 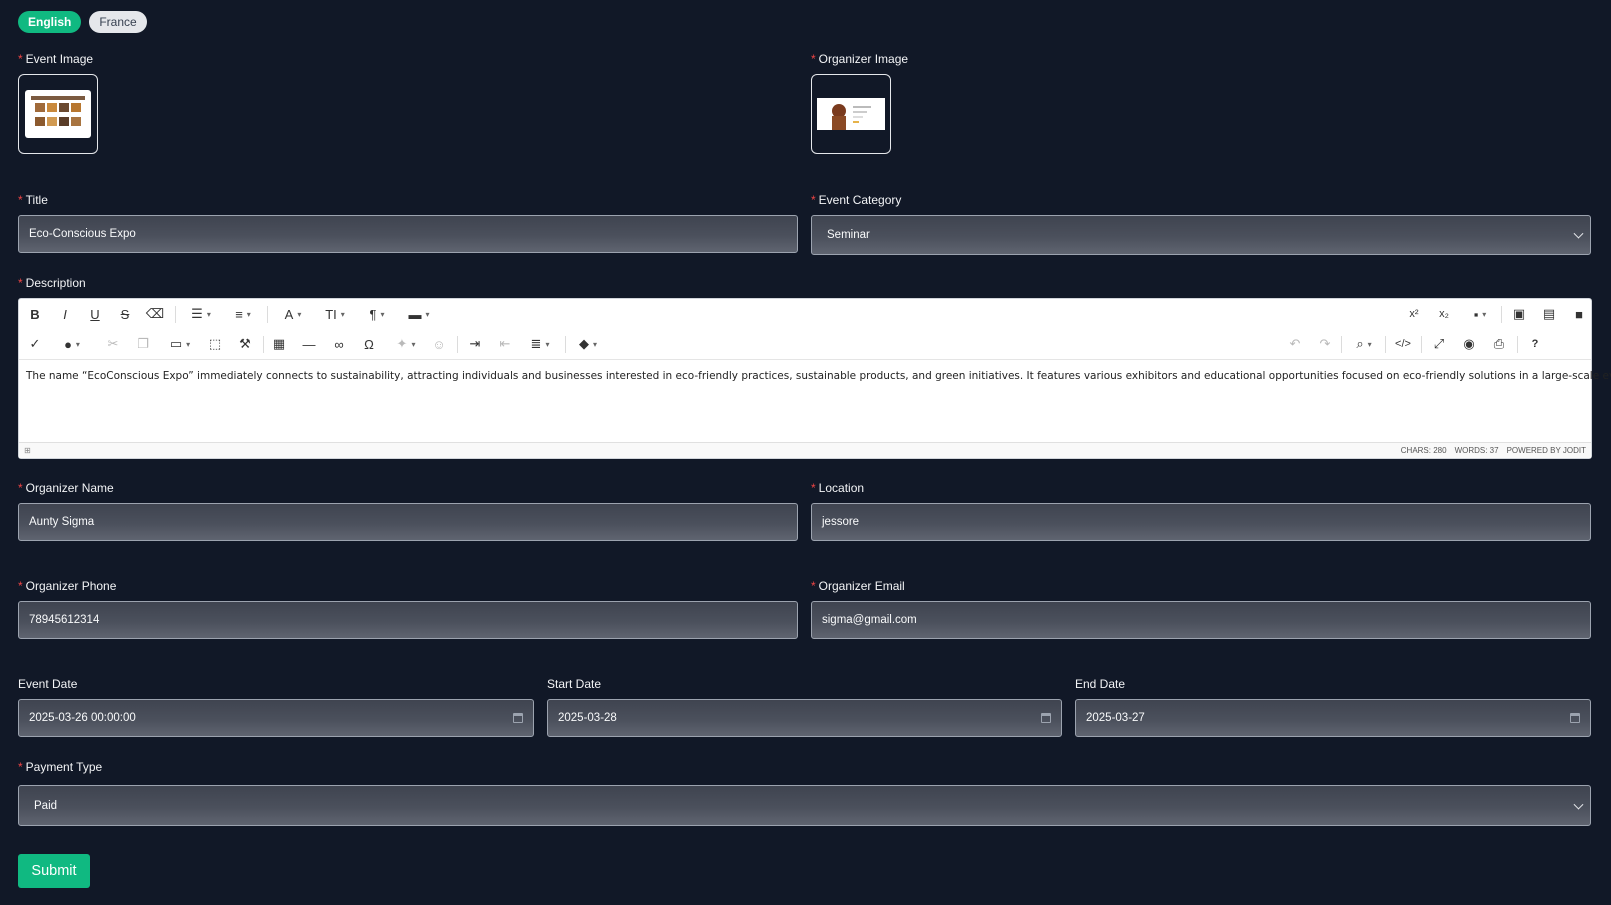 I want to click on strikethrough-button: S, so click(x=125, y=314).